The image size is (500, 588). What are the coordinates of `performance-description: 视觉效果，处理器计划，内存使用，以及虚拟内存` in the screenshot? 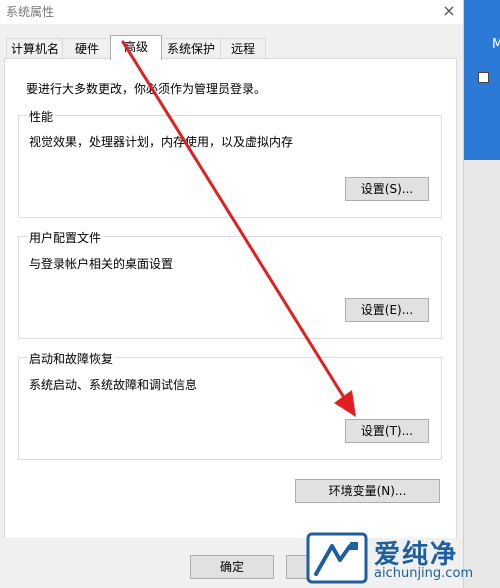 It's located at (161, 142).